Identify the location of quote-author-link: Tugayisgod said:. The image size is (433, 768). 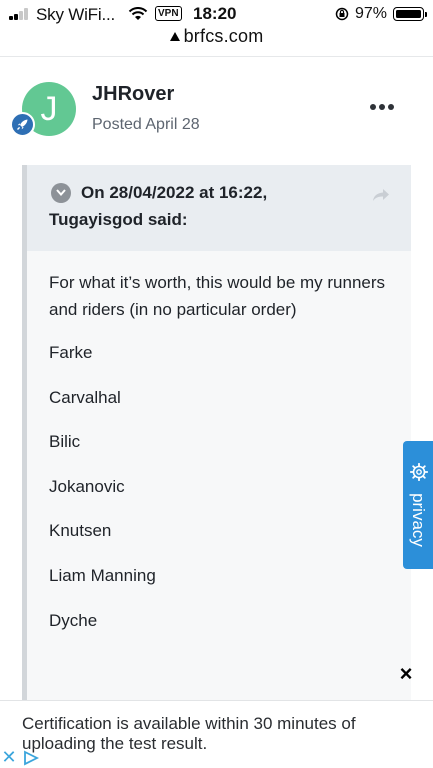
(118, 220).